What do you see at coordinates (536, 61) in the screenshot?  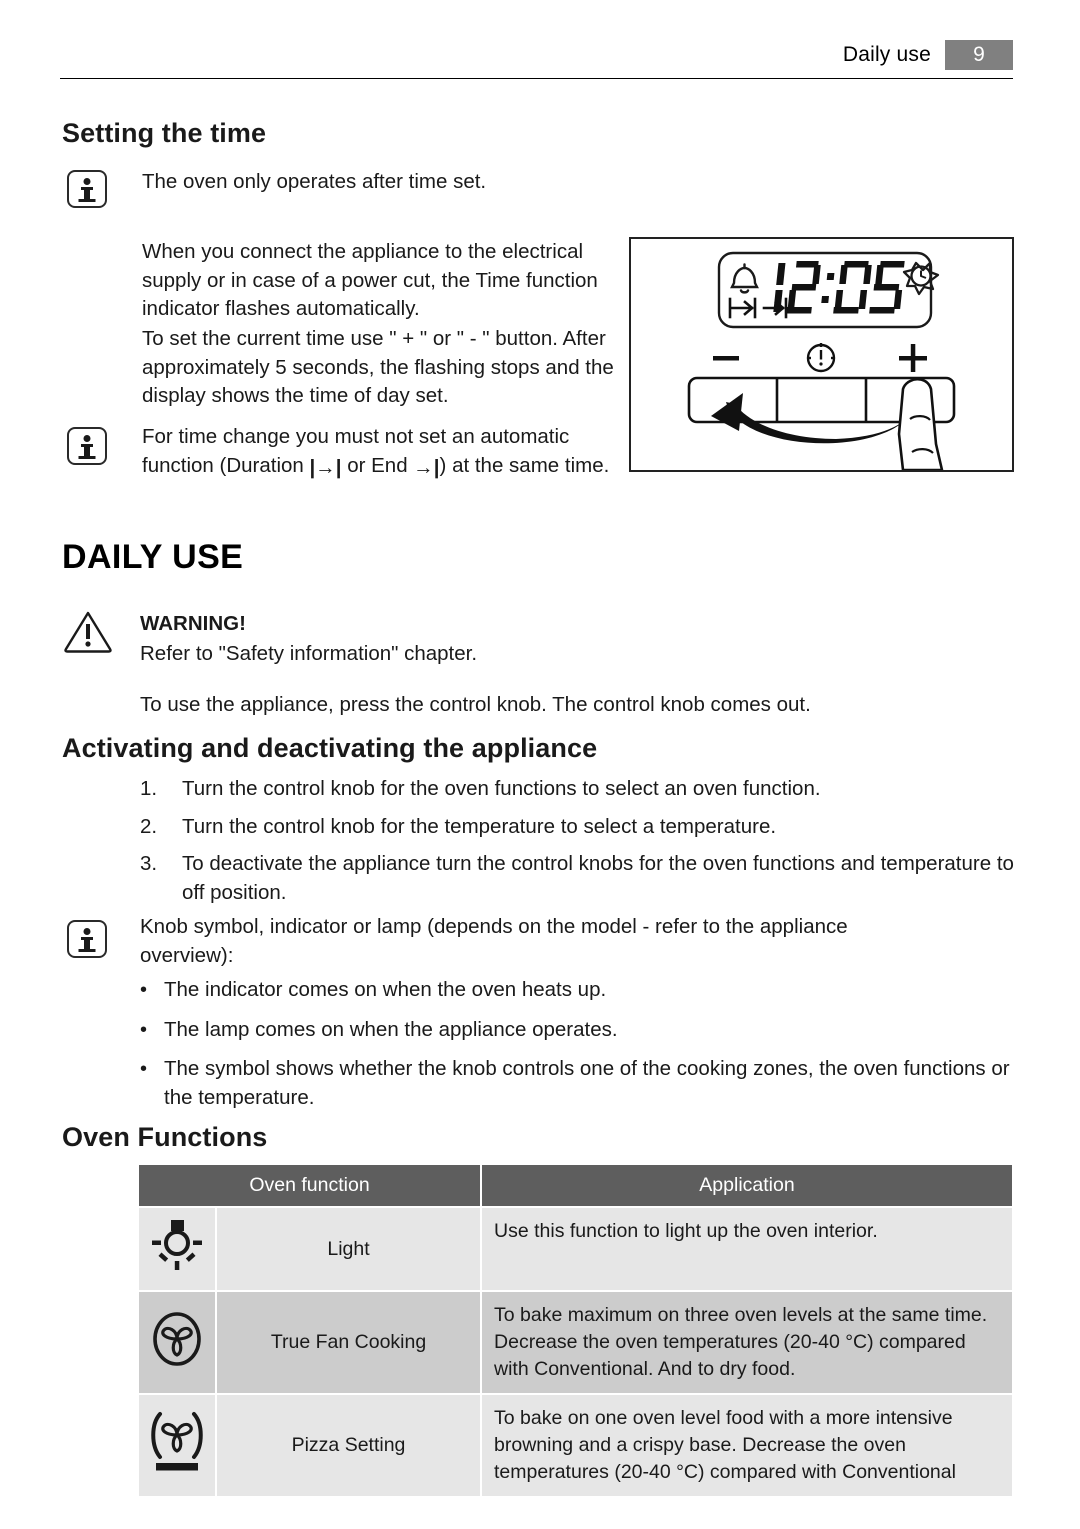 I see `page-header: Daily use 9` at bounding box center [536, 61].